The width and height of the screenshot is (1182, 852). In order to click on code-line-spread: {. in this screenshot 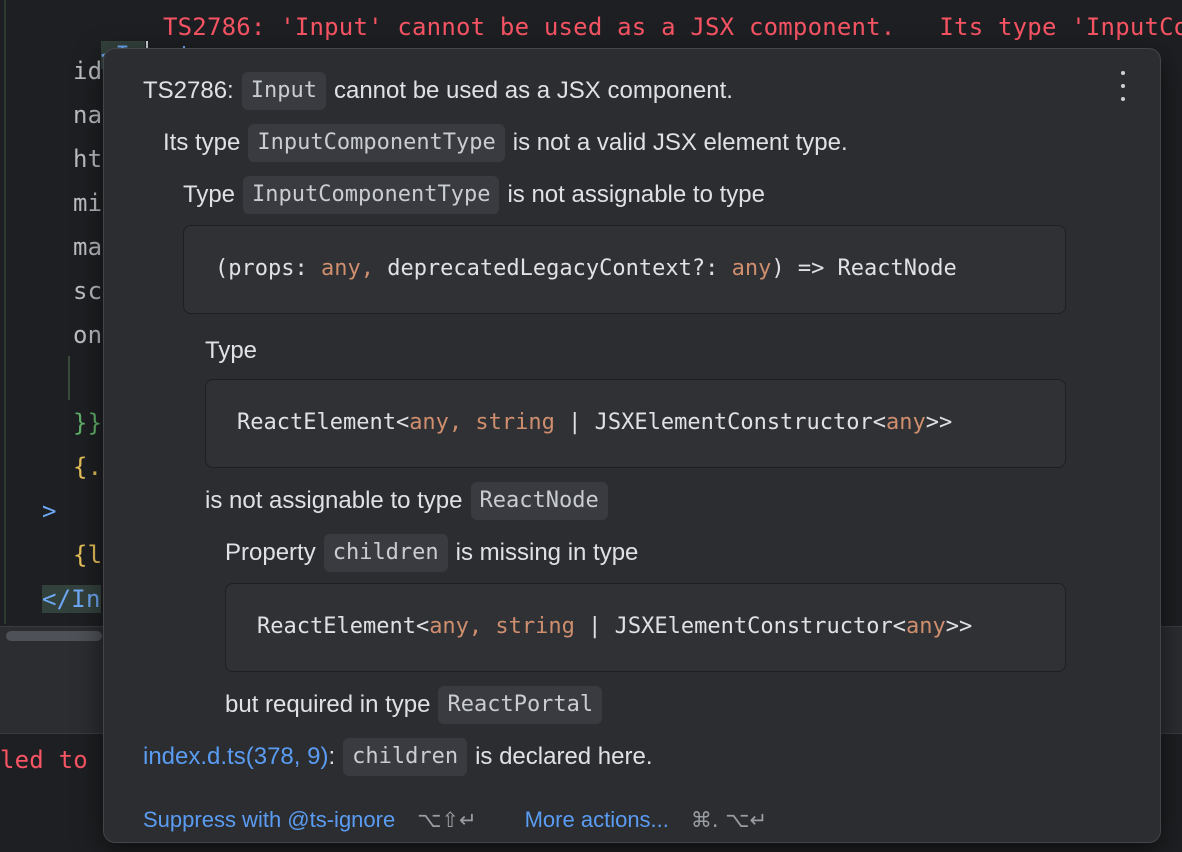, I will do `click(88, 467)`.